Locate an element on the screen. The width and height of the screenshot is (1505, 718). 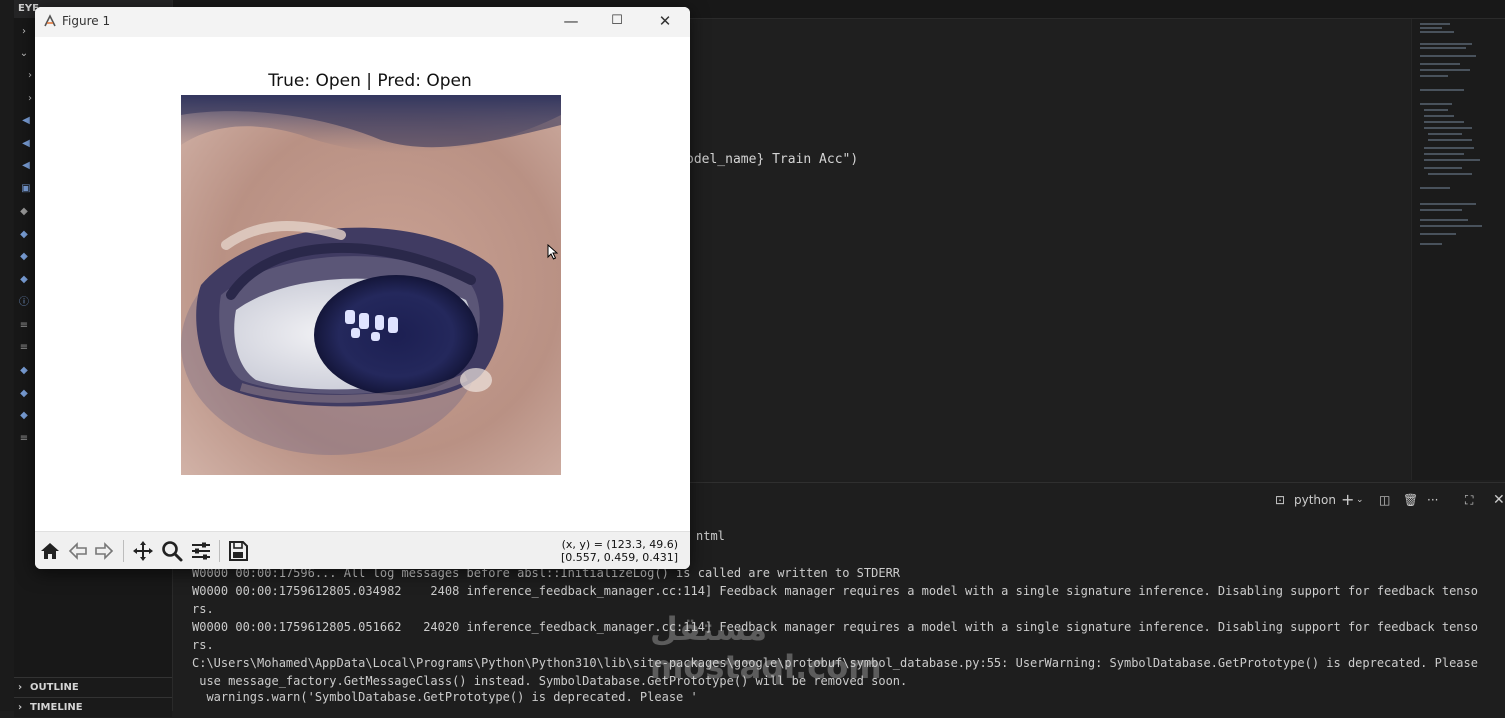
terminal-line: ntml is located at coordinates (710, 536).